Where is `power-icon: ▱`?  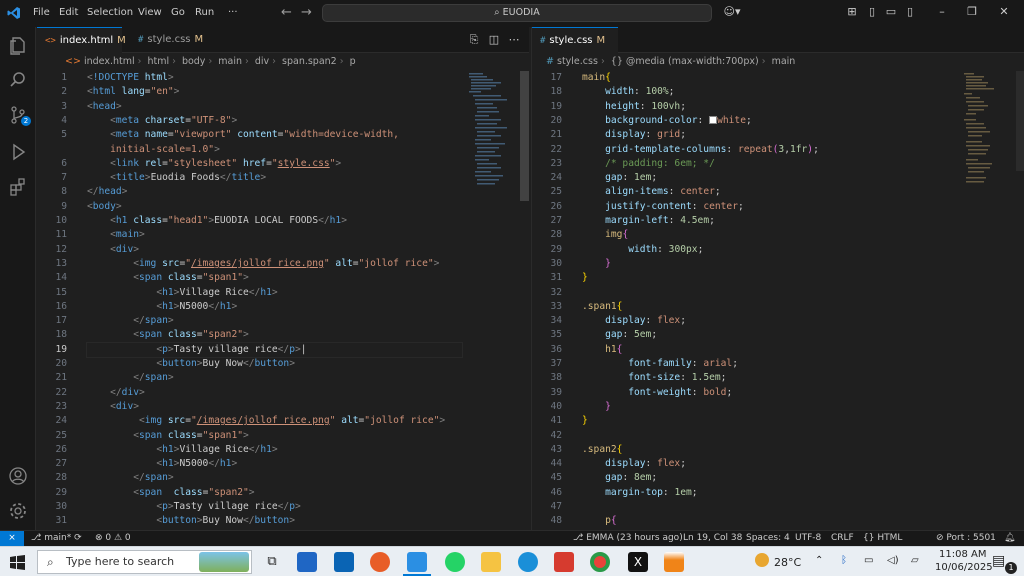 power-icon: ▱ is located at coordinates (915, 560).